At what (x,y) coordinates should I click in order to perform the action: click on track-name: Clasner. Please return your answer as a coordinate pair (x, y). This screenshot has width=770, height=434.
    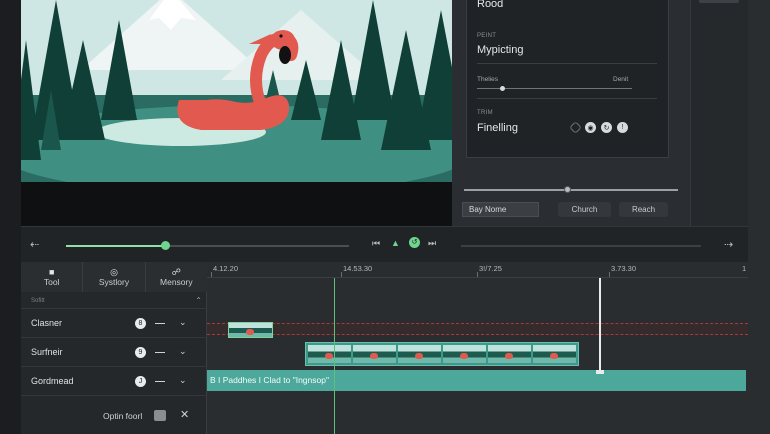
    Looking at the image, I should click on (47, 323).